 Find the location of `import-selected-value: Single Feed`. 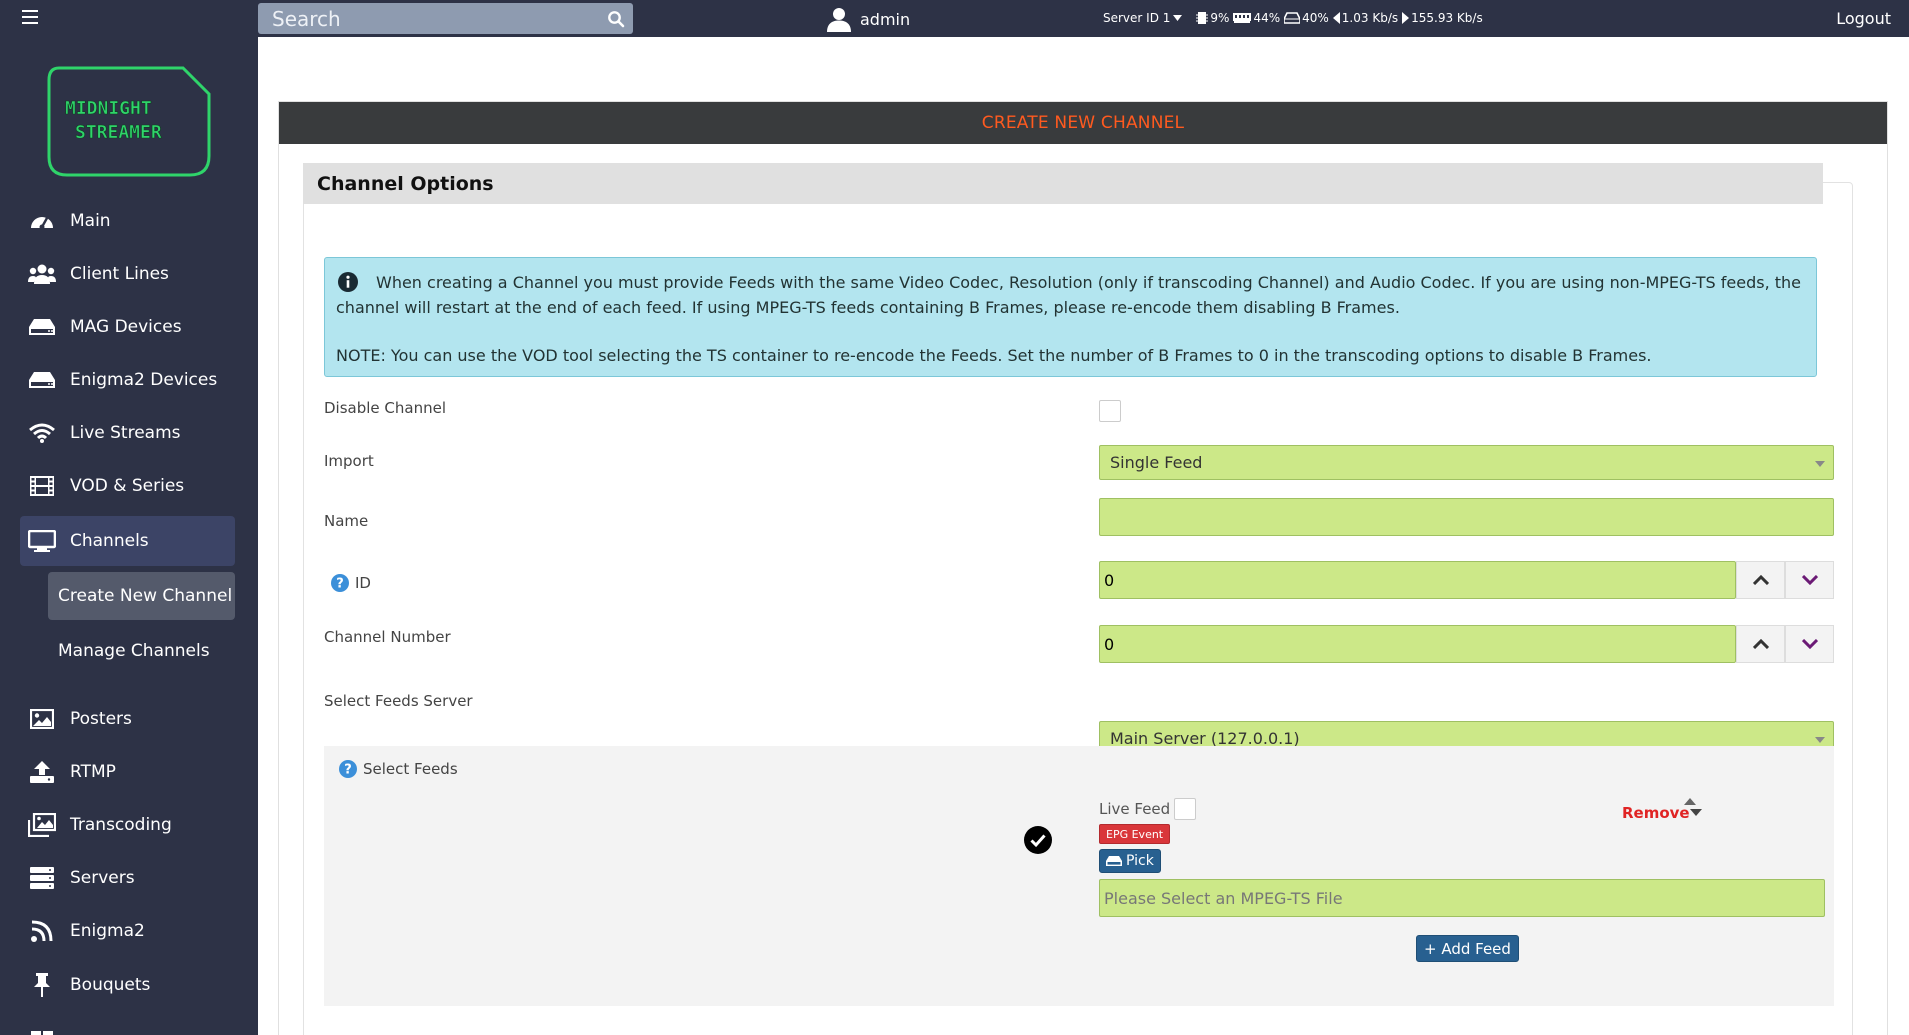

import-selected-value: Single Feed is located at coordinates (1156, 462).